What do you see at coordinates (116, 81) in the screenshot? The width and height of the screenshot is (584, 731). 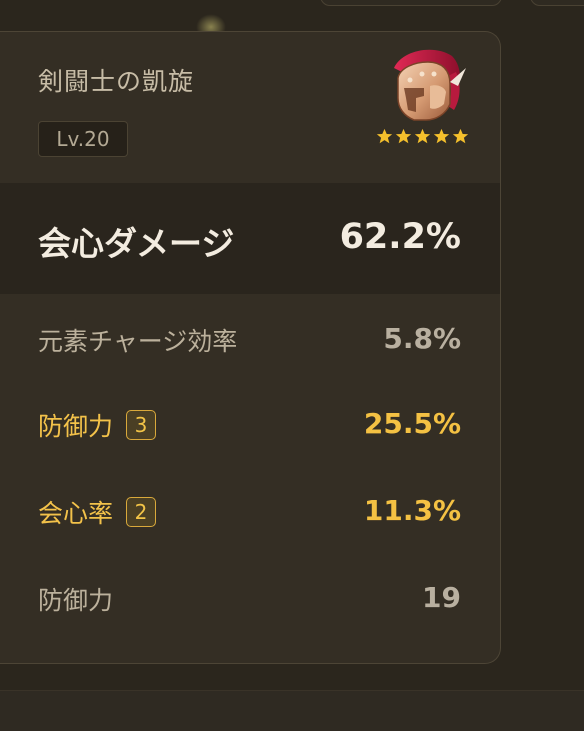 I see `artifact-set-name: 剣闘士の凱旋` at bounding box center [116, 81].